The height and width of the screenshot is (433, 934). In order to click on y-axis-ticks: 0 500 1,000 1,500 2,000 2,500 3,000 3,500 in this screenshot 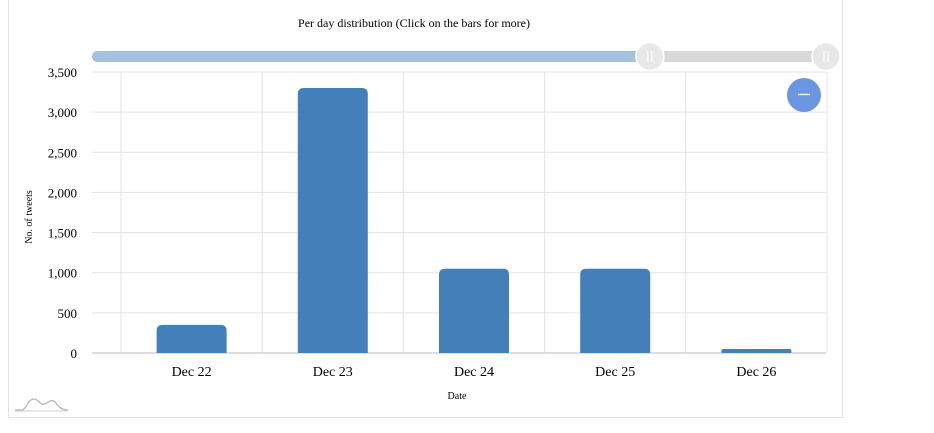, I will do `click(62, 213)`.